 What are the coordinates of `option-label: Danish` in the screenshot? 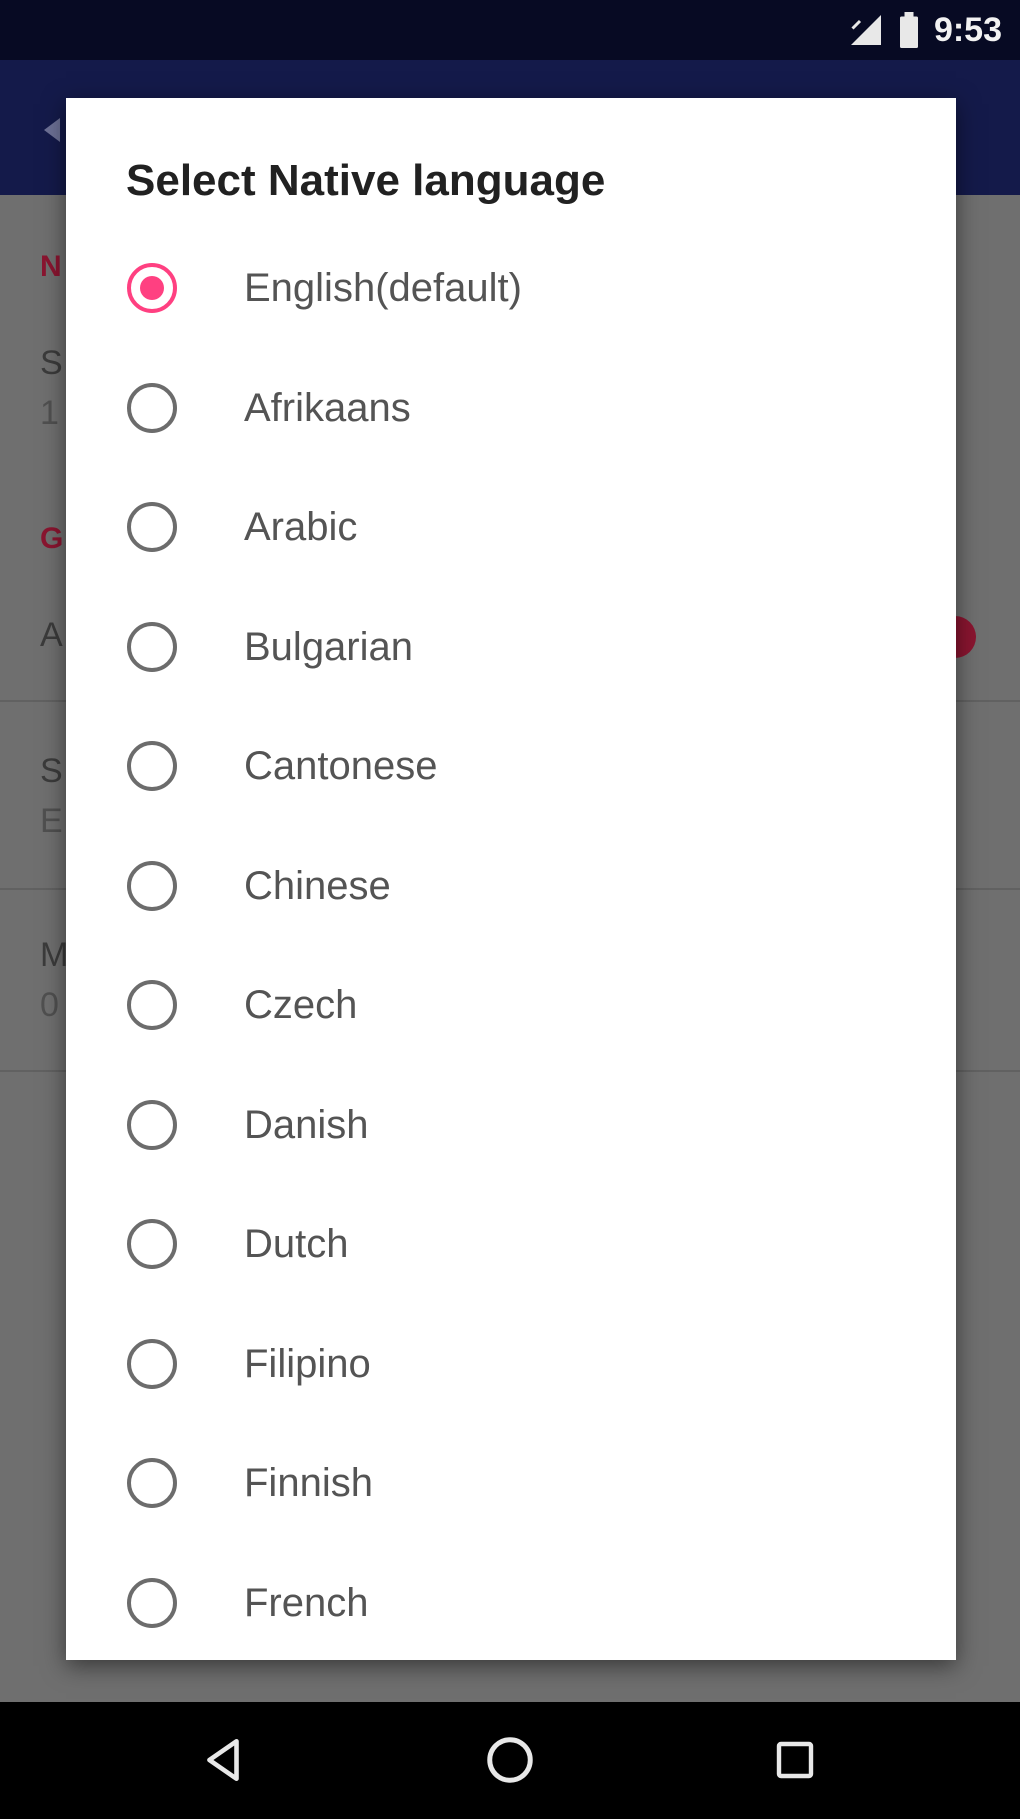 It's located at (306, 1124).